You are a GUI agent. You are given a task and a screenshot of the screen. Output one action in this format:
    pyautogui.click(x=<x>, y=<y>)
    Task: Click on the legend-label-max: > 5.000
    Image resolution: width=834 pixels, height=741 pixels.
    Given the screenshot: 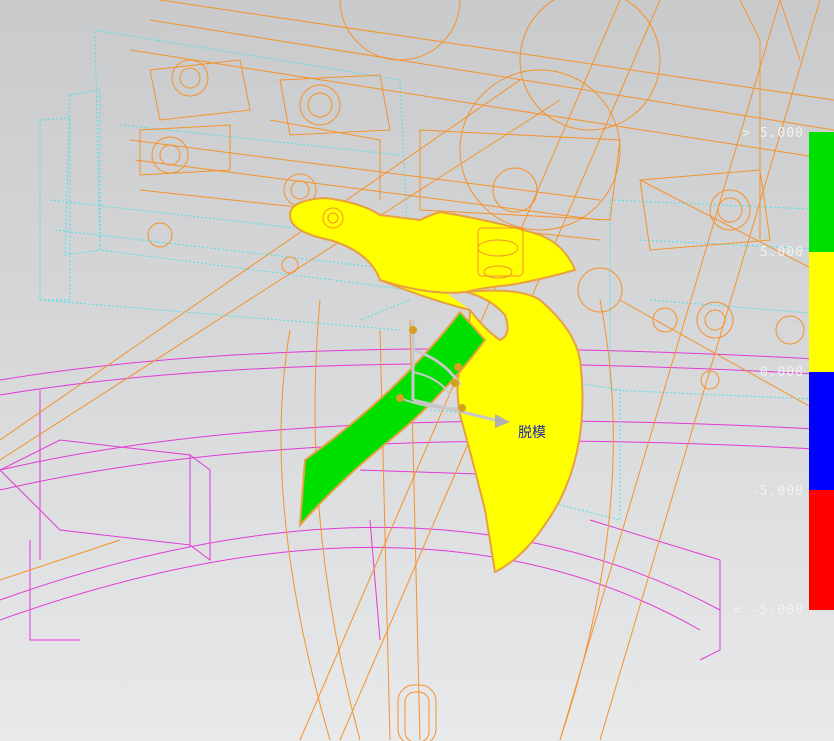 What is the action you would take?
    pyautogui.click(x=773, y=133)
    